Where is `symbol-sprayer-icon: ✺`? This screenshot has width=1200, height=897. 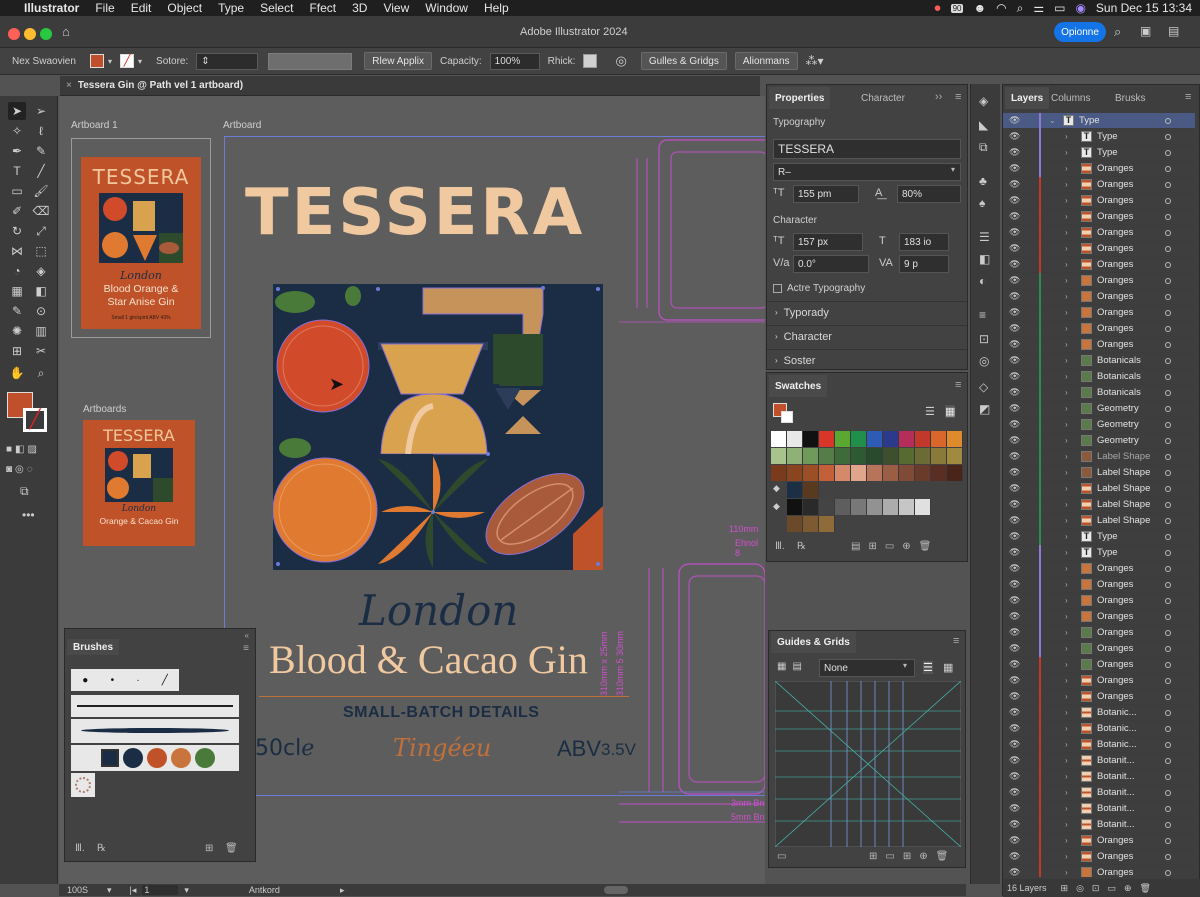
symbol-sprayer-icon: ✺ is located at coordinates (17, 331).